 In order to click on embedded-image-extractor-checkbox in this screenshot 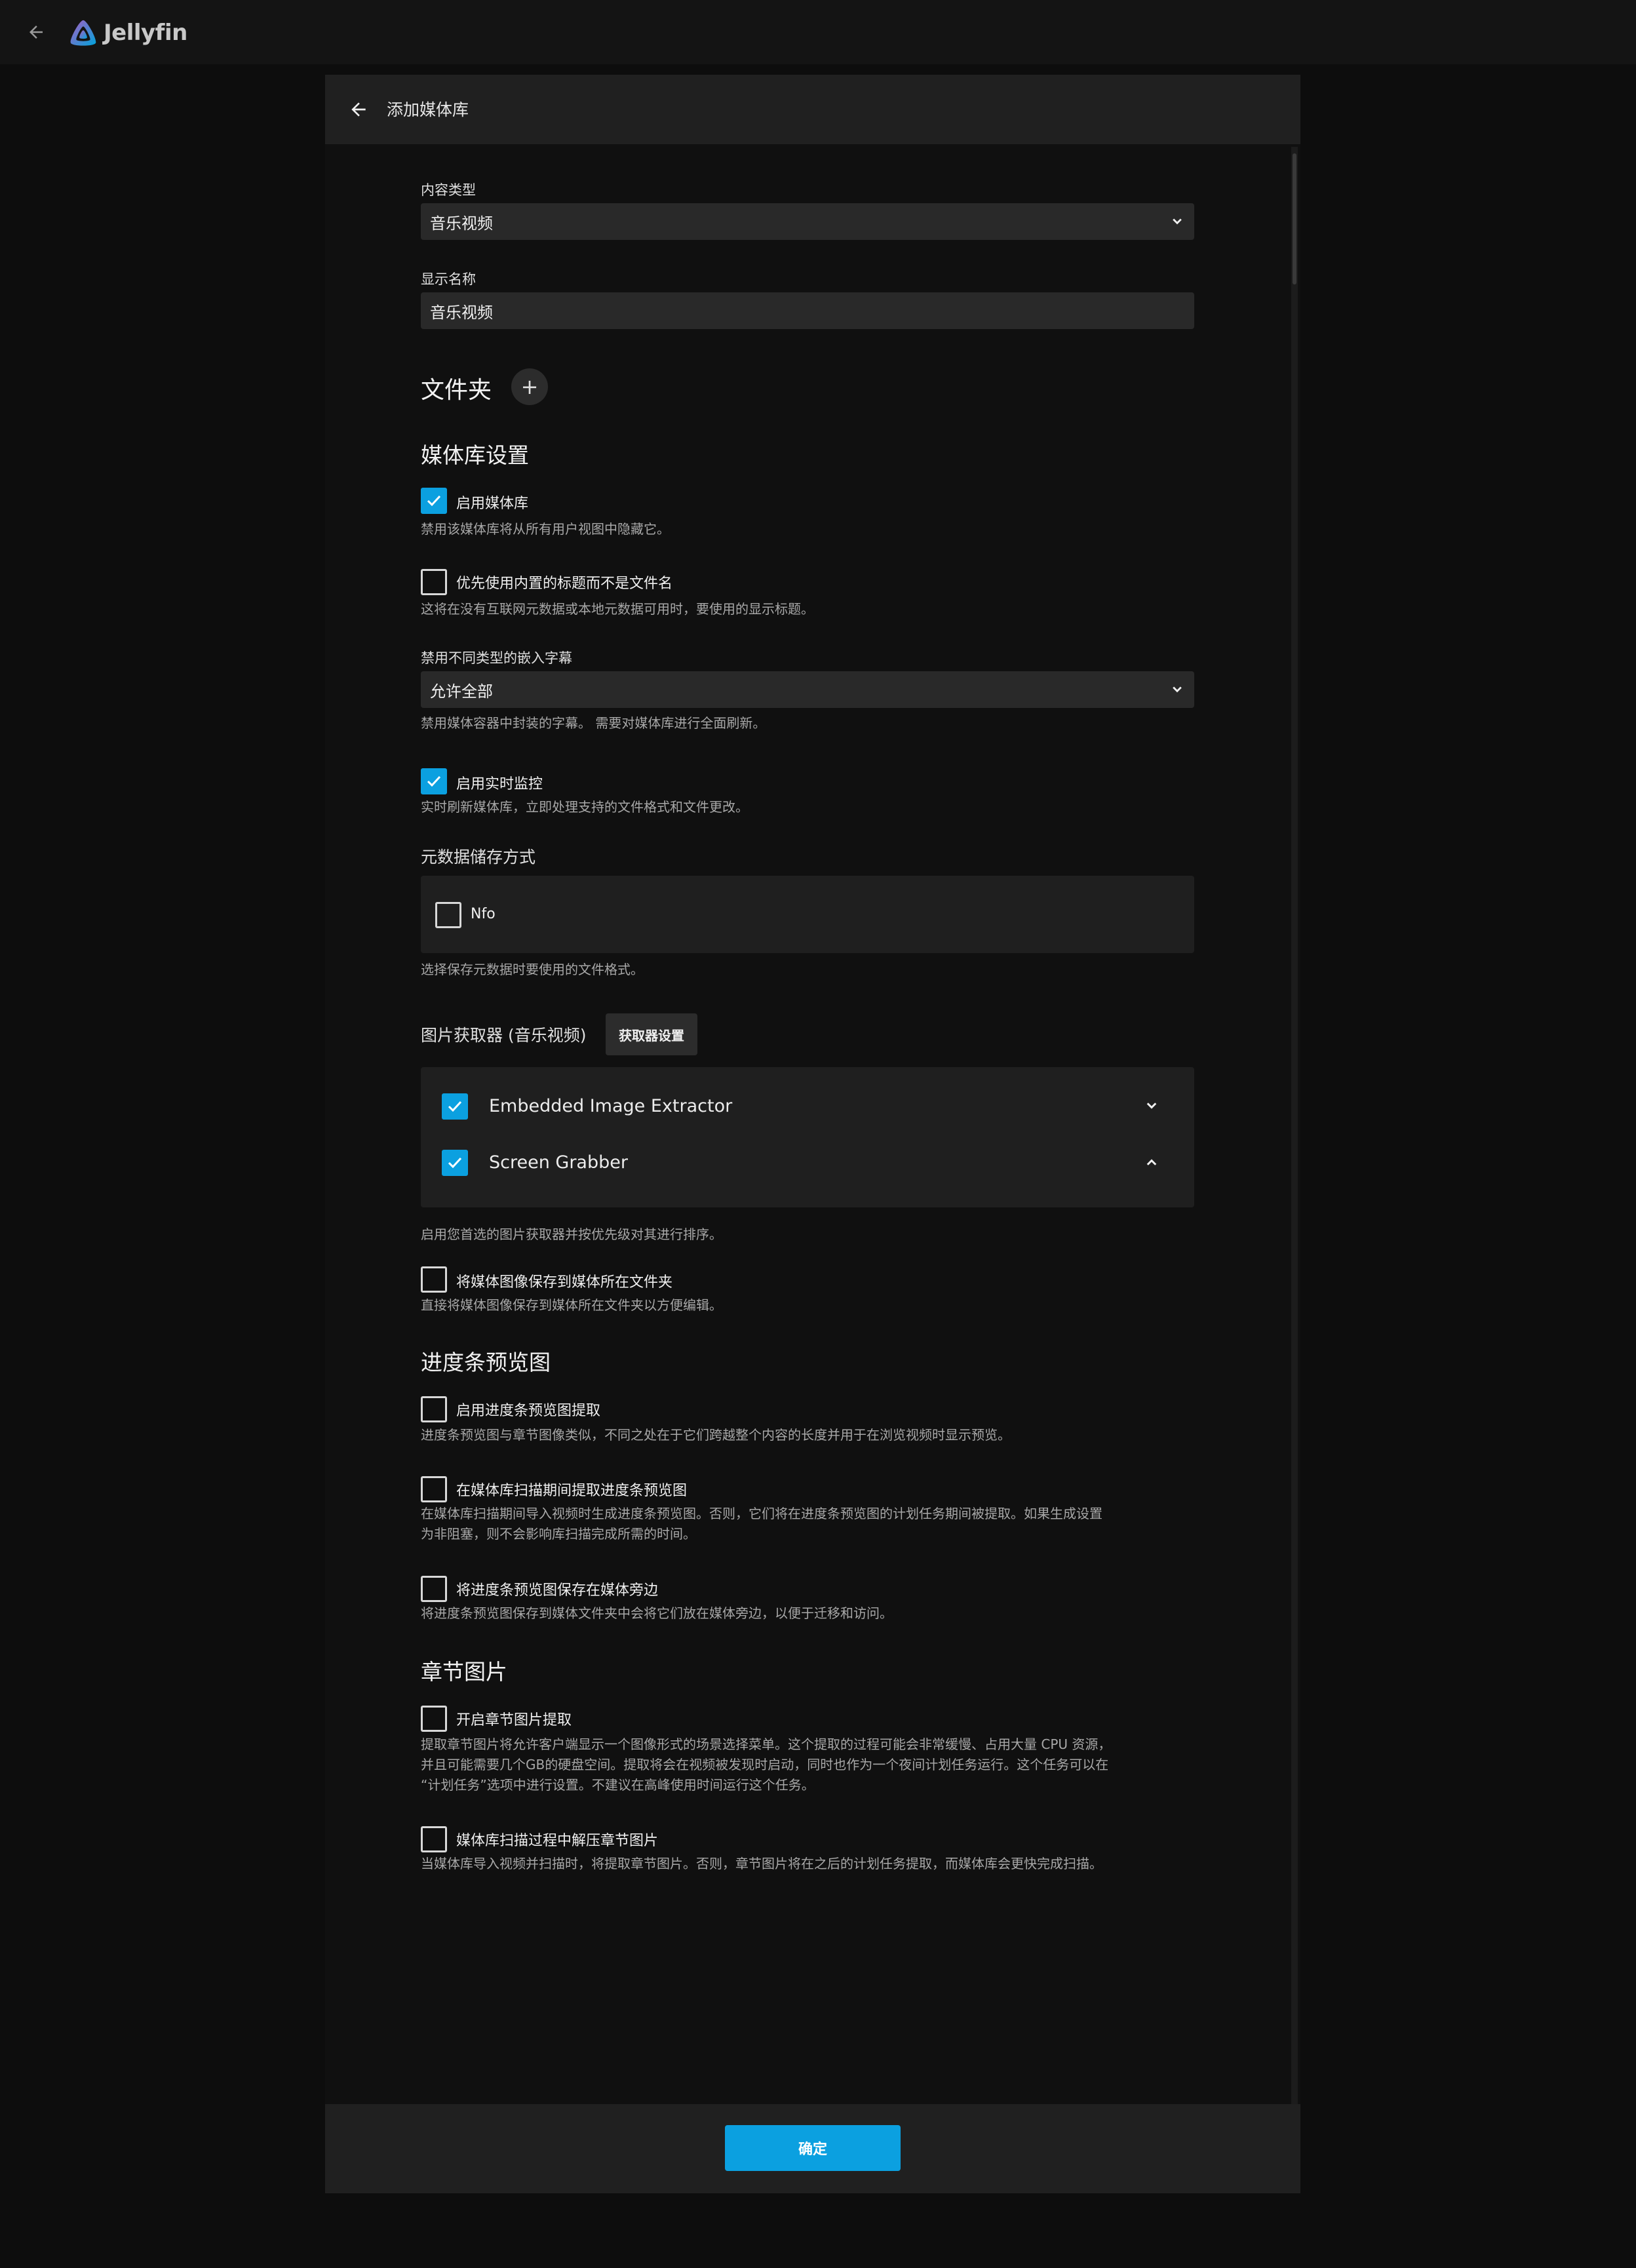, I will do `click(455, 1106)`.